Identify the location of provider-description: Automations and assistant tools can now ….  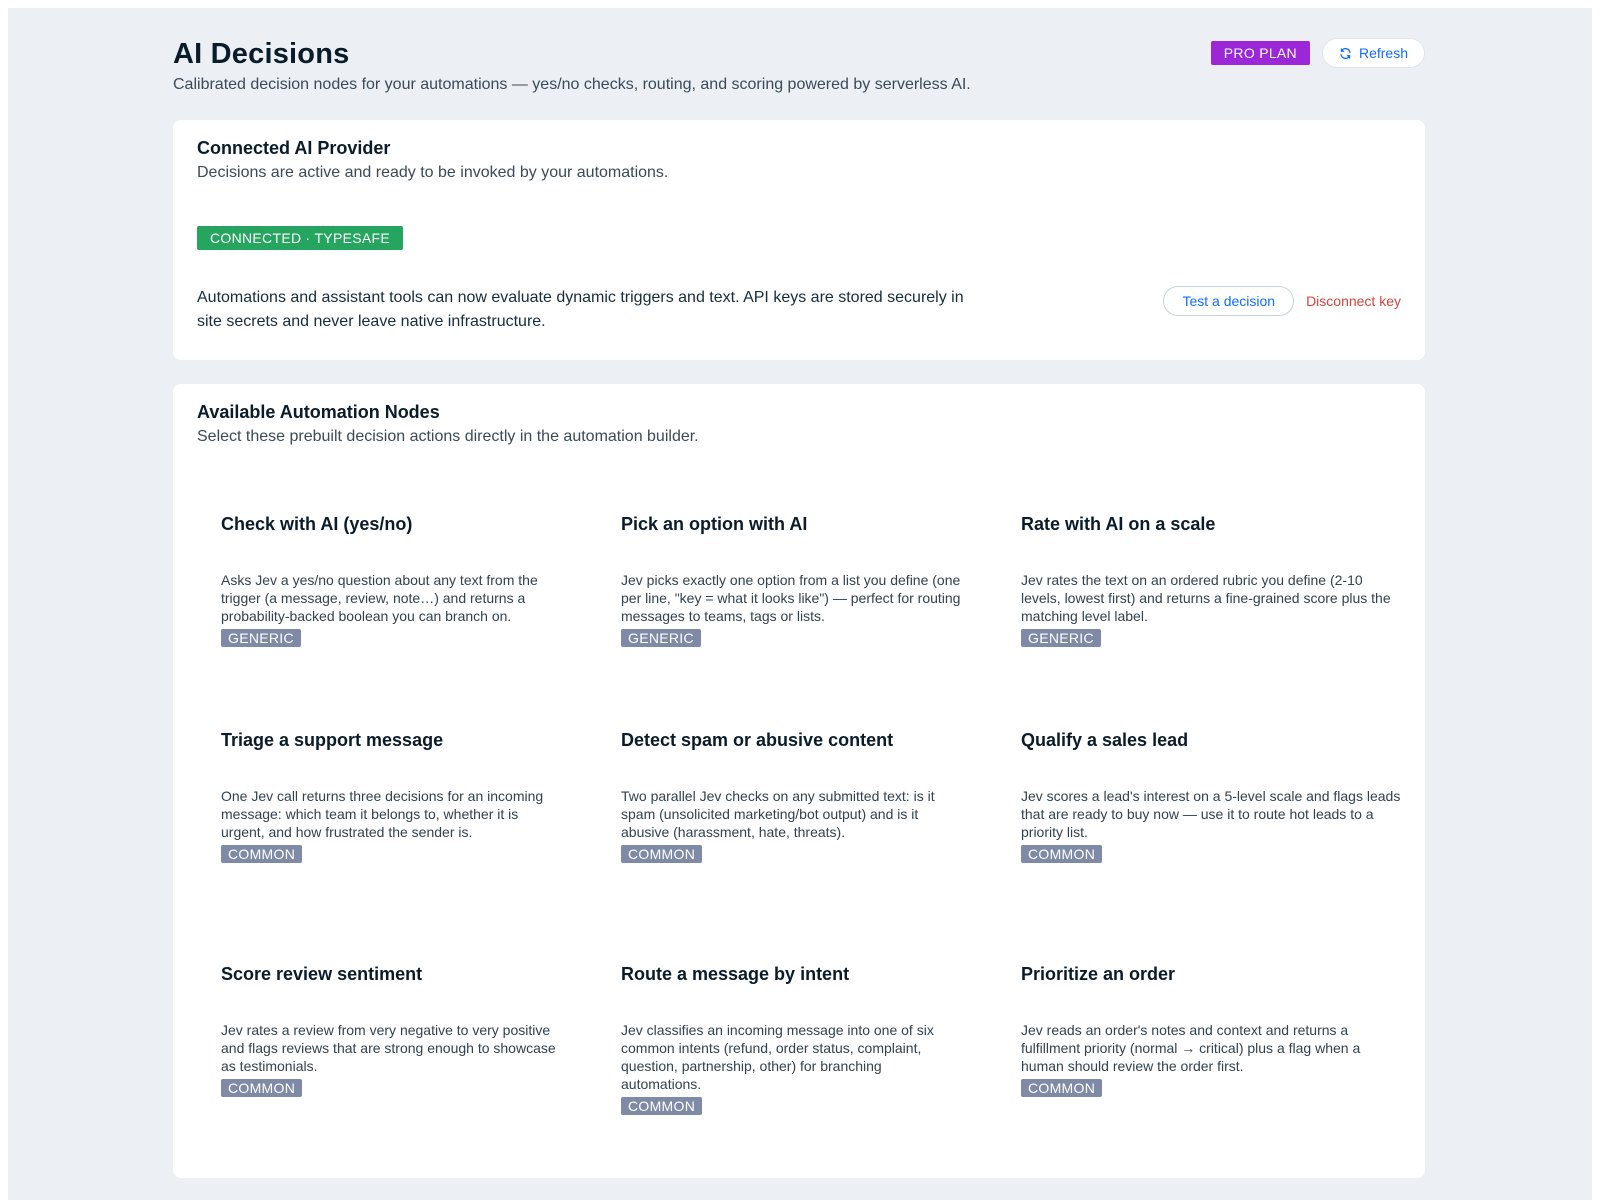
(580, 309).